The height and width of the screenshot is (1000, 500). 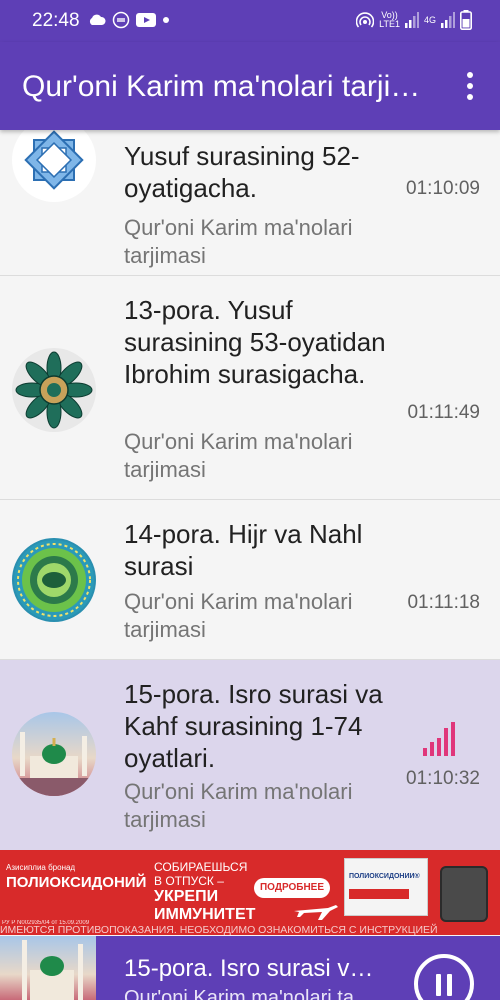 What do you see at coordinates (429, 19) in the screenshot?
I see `network2-label: 4G` at bounding box center [429, 19].